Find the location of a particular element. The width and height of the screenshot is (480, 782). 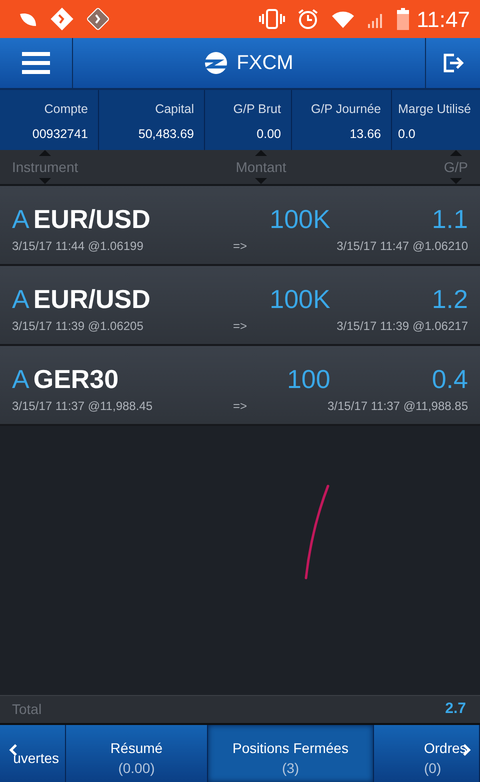

open-info: 3/15/17 11:44 @1.06199 is located at coordinates (78, 246).